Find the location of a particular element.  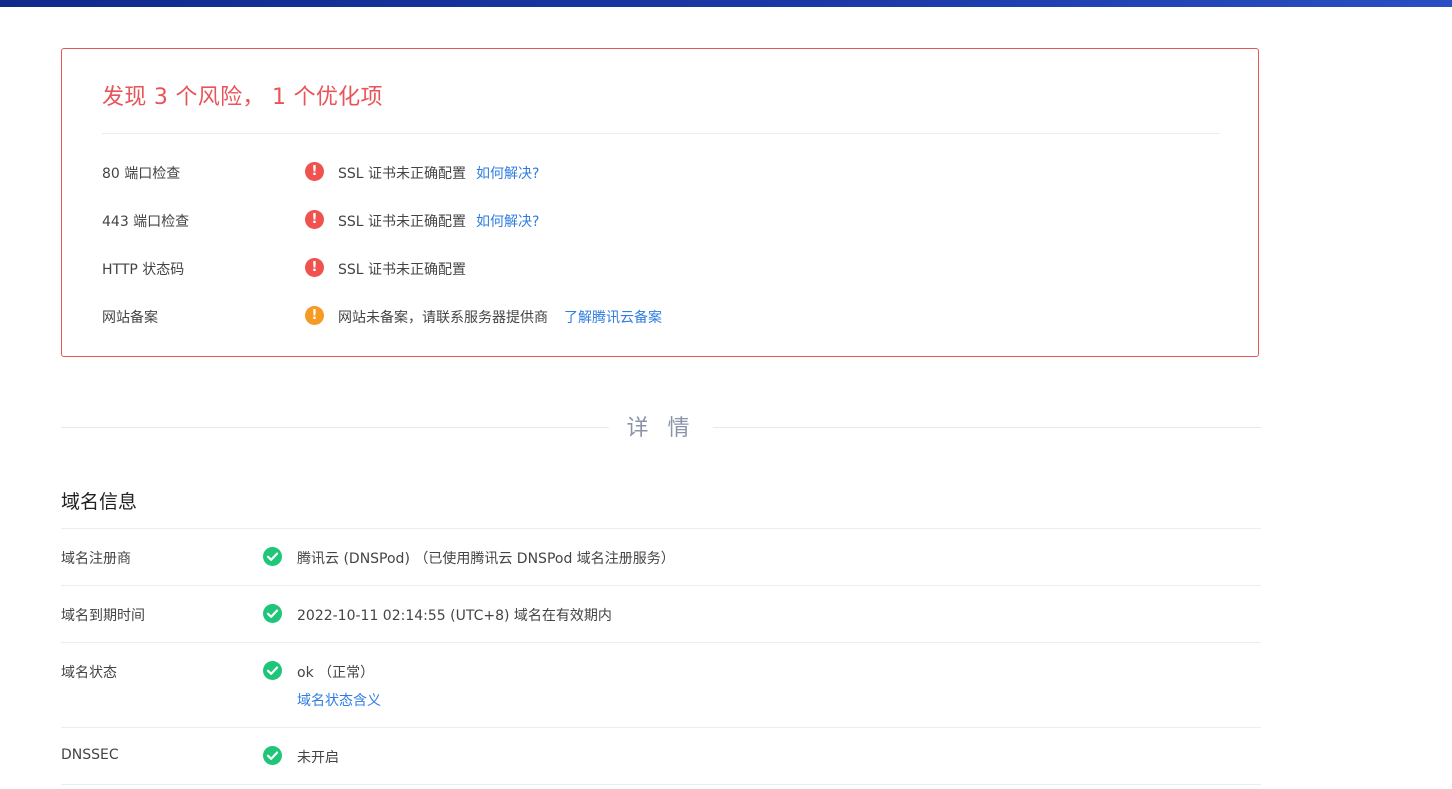

info-value: ok （正常） is located at coordinates (336, 673).